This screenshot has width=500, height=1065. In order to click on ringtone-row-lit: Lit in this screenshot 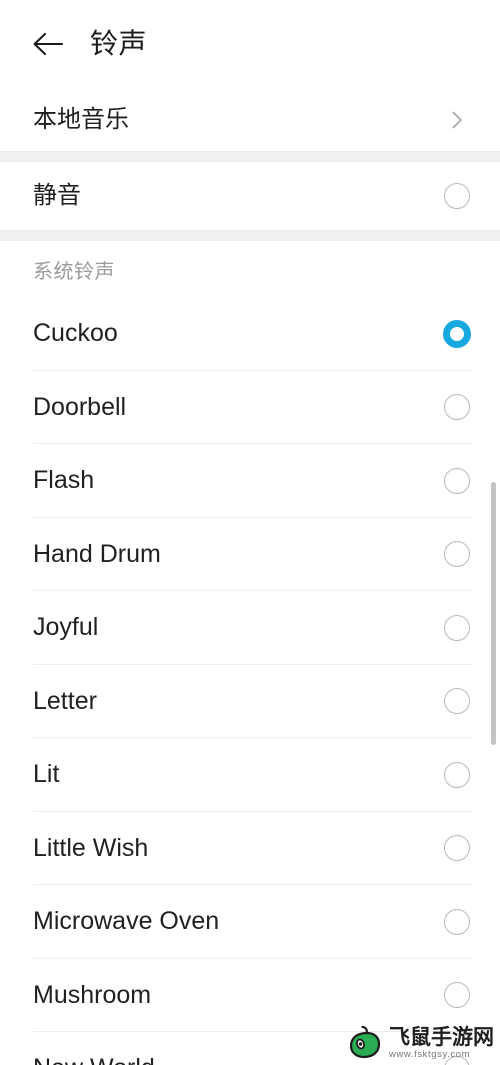, I will do `click(250, 775)`.